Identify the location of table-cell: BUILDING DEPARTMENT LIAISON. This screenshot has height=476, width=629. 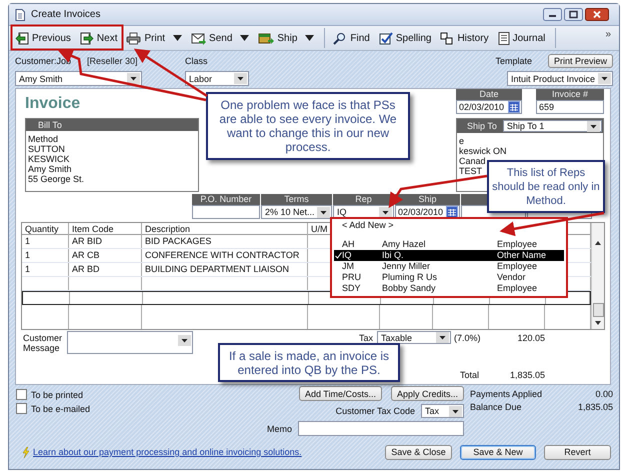
(225, 269).